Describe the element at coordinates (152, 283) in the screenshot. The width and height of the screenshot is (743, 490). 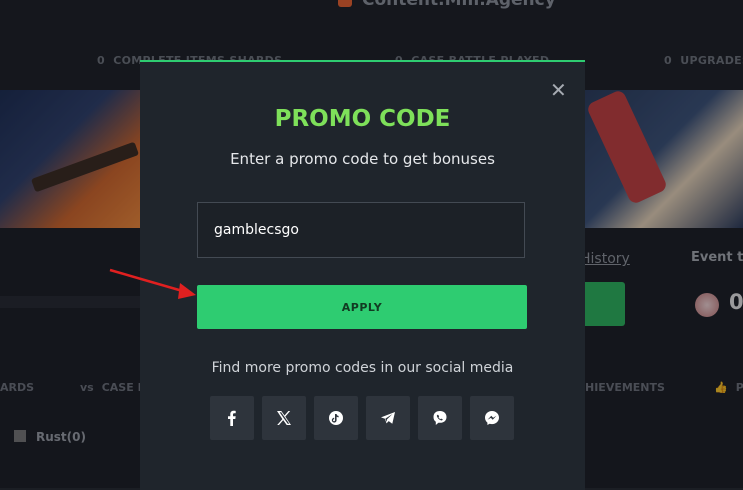
I see `annotation-arrow` at that location.